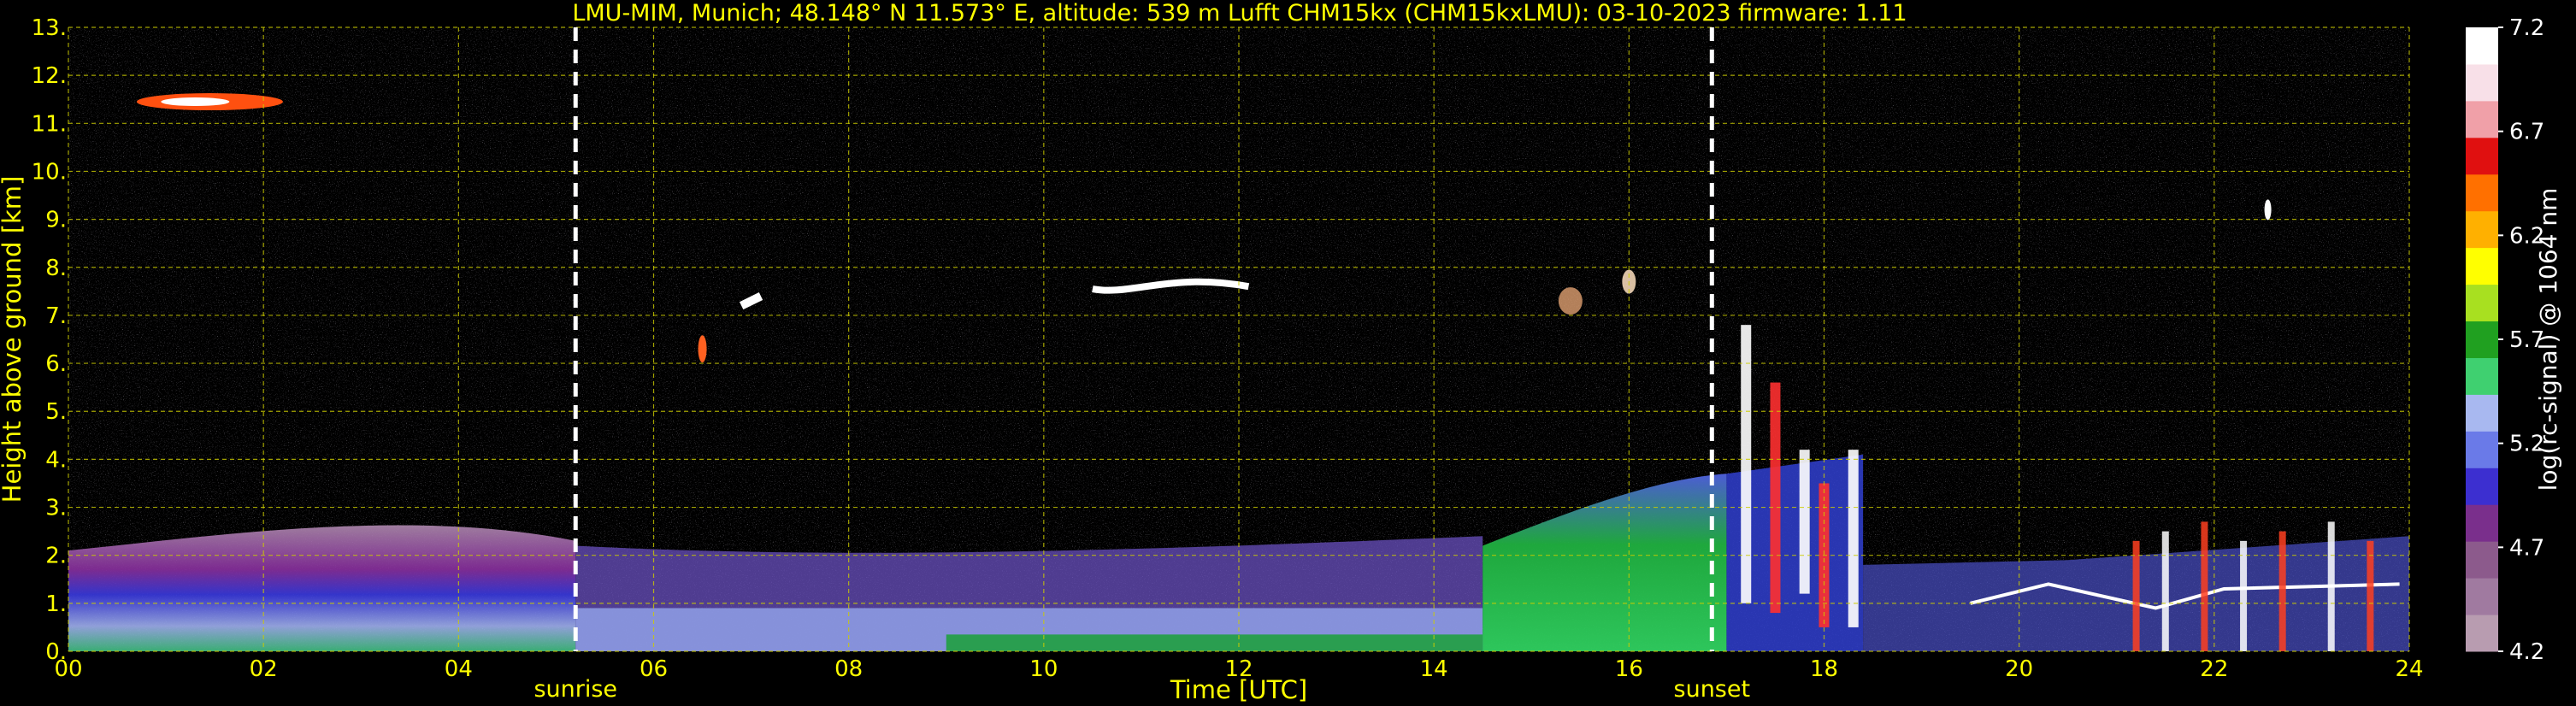 The height and width of the screenshot is (706, 2576). Describe the element at coordinates (49, 340) in the screenshot. I see `y-tick-labels: 0.1.2.3.4.5.6.7.8.9.10.11.12.13.` at that location.